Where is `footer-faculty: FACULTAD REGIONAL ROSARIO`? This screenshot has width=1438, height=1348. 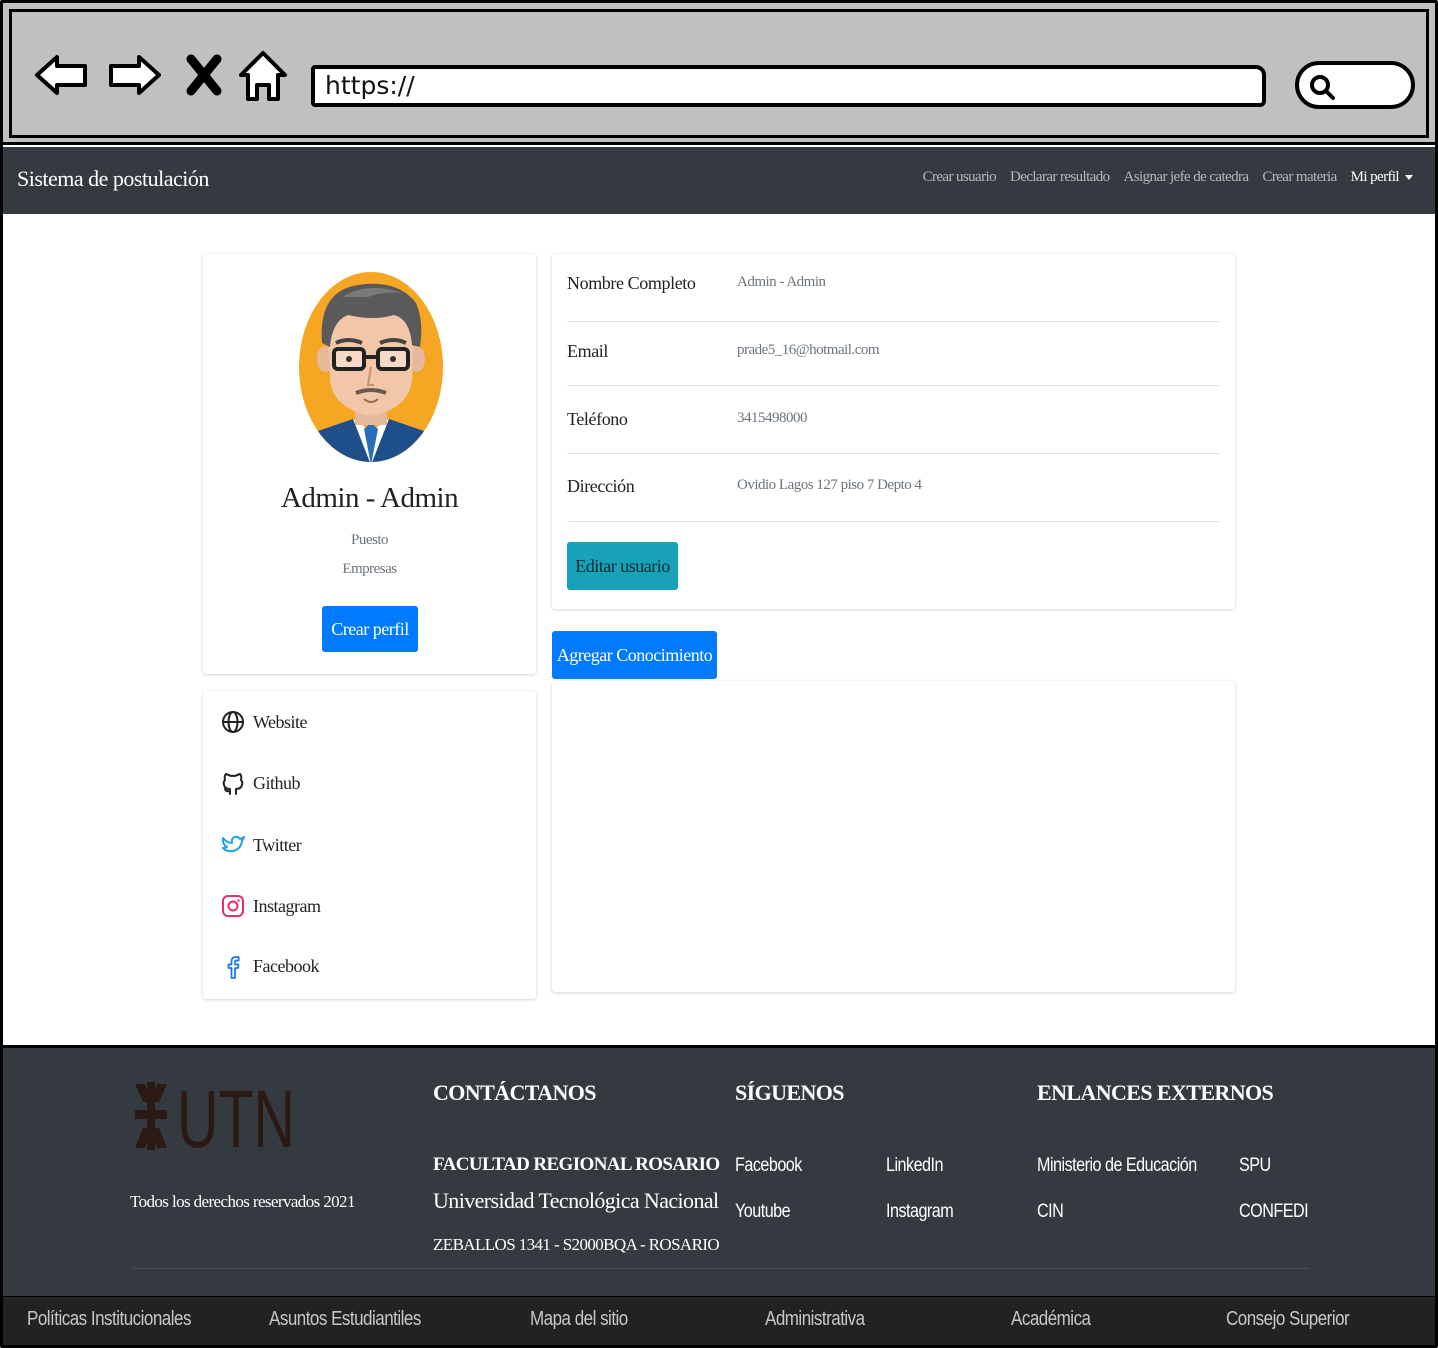 footer-faculty: FACULTAD REGIONAL ROSARIO is located at coordinates (576, 1164).